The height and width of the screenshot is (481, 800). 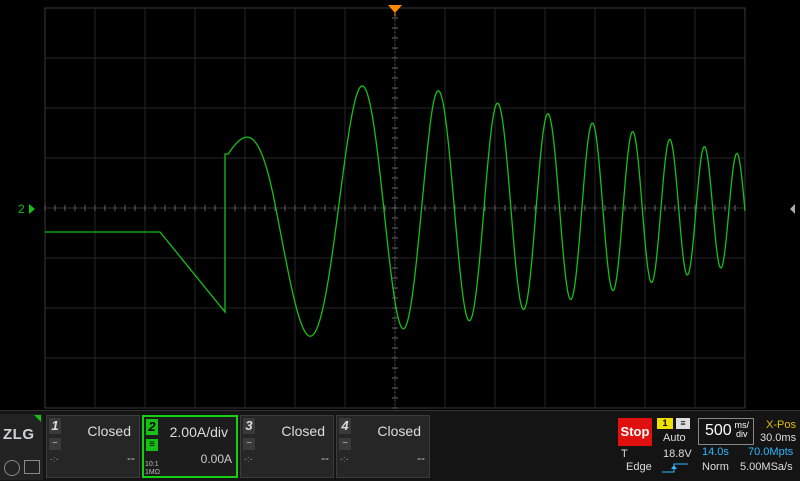 What do you see at coordinates (152, 468) in the screenshot?
I see `channel-2-probe: 10:1 1MΩ` at bounding box center [152, 468].